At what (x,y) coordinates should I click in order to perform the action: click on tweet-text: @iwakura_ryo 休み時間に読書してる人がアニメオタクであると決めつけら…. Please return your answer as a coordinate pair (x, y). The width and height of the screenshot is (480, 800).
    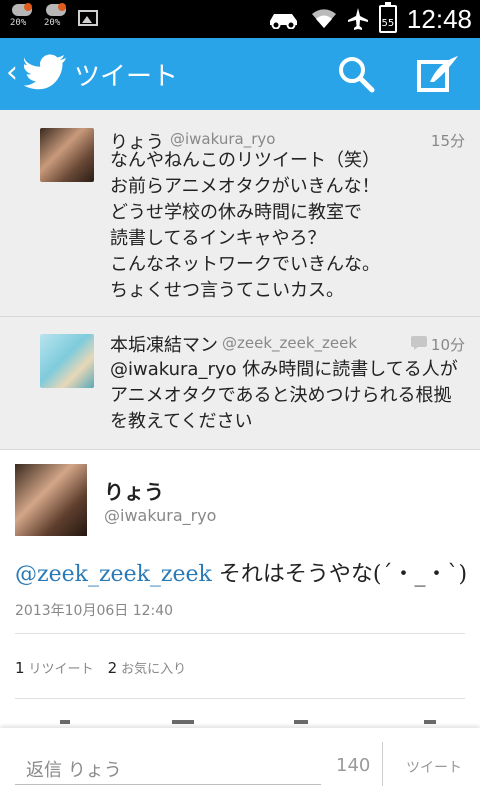
    Looking at the image, I should click on (284, 395).